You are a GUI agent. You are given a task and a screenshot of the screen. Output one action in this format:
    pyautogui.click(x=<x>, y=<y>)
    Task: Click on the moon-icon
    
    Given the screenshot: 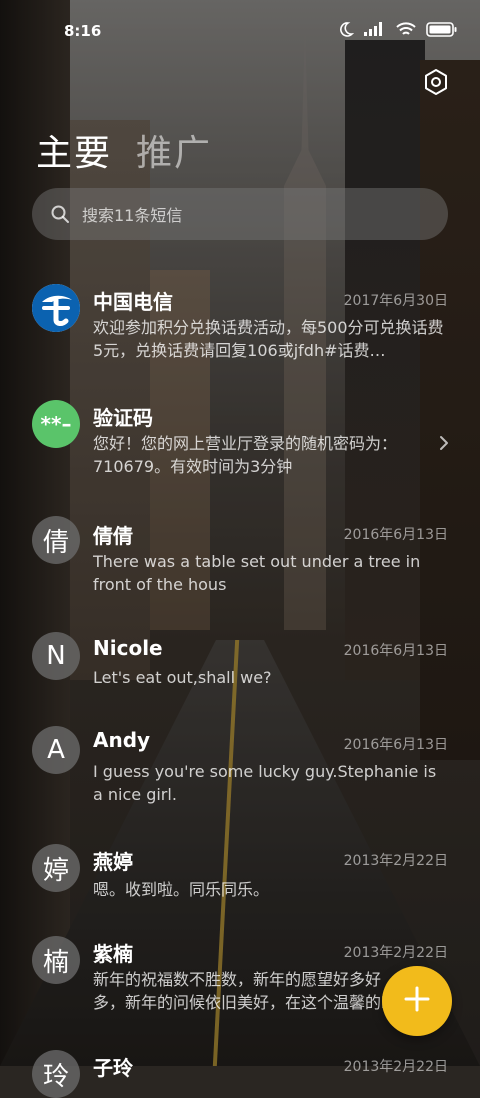 What is the action you would take?
    pyautogui.click(x=346, y=29)
    